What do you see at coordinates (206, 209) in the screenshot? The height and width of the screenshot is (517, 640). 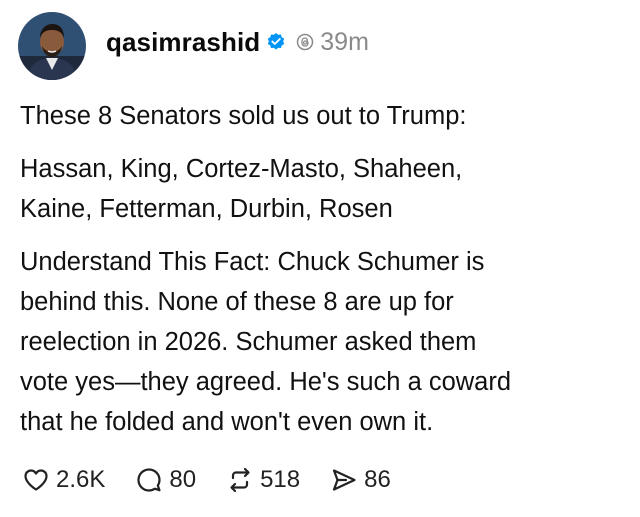 I see `post-text-line: Kaine, Fetterman, Durbin, Rosen` at bounding box center [206, 209].